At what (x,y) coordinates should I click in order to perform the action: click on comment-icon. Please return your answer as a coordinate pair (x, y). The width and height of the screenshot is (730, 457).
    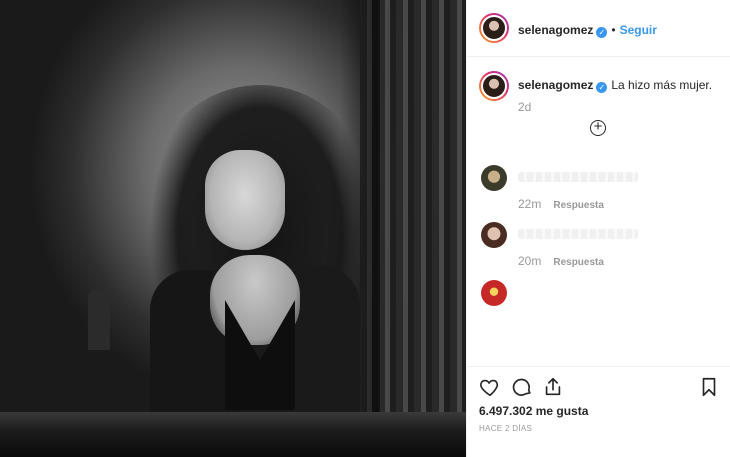
    Looking at the image, I should click on (522, 387).